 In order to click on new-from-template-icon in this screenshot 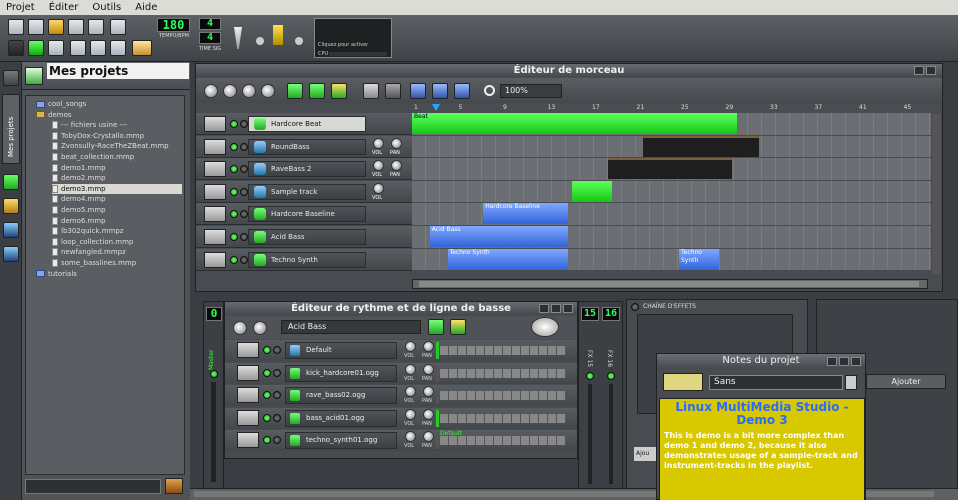, I will do `click(36, 27)`.